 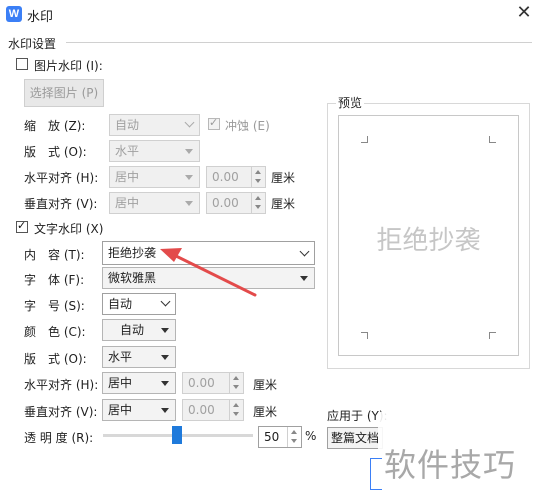 I want to click on transparency-input: 50, so click(x=280, y=437).